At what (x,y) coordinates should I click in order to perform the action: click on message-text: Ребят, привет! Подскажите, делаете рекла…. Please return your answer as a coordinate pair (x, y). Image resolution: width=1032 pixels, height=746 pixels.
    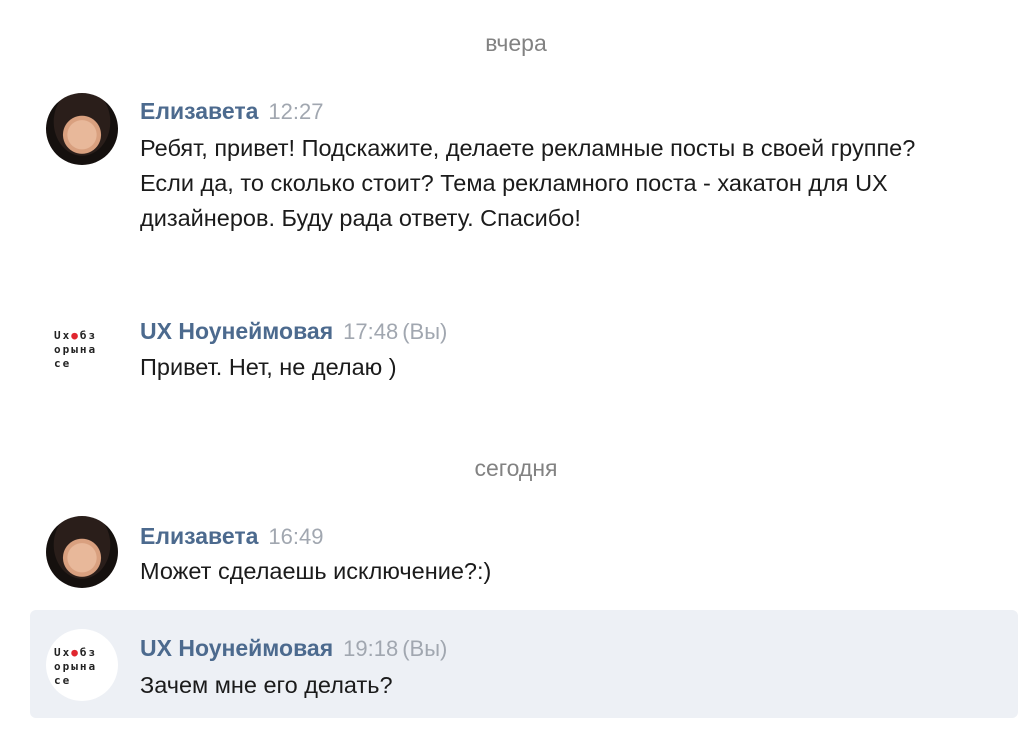
    Looking at the image, I should click on (528, 183).